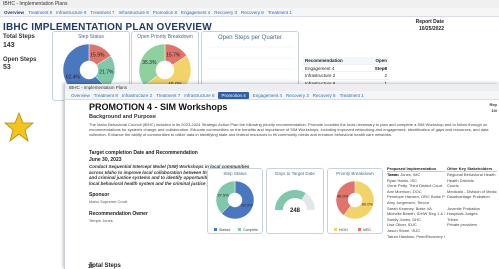 The width and height of the screenshot is (499, 269). Describe the element at coordinates (108, 201) in the screenshot. I see `sponsor-value: Idaho Supreme Court` at that location.